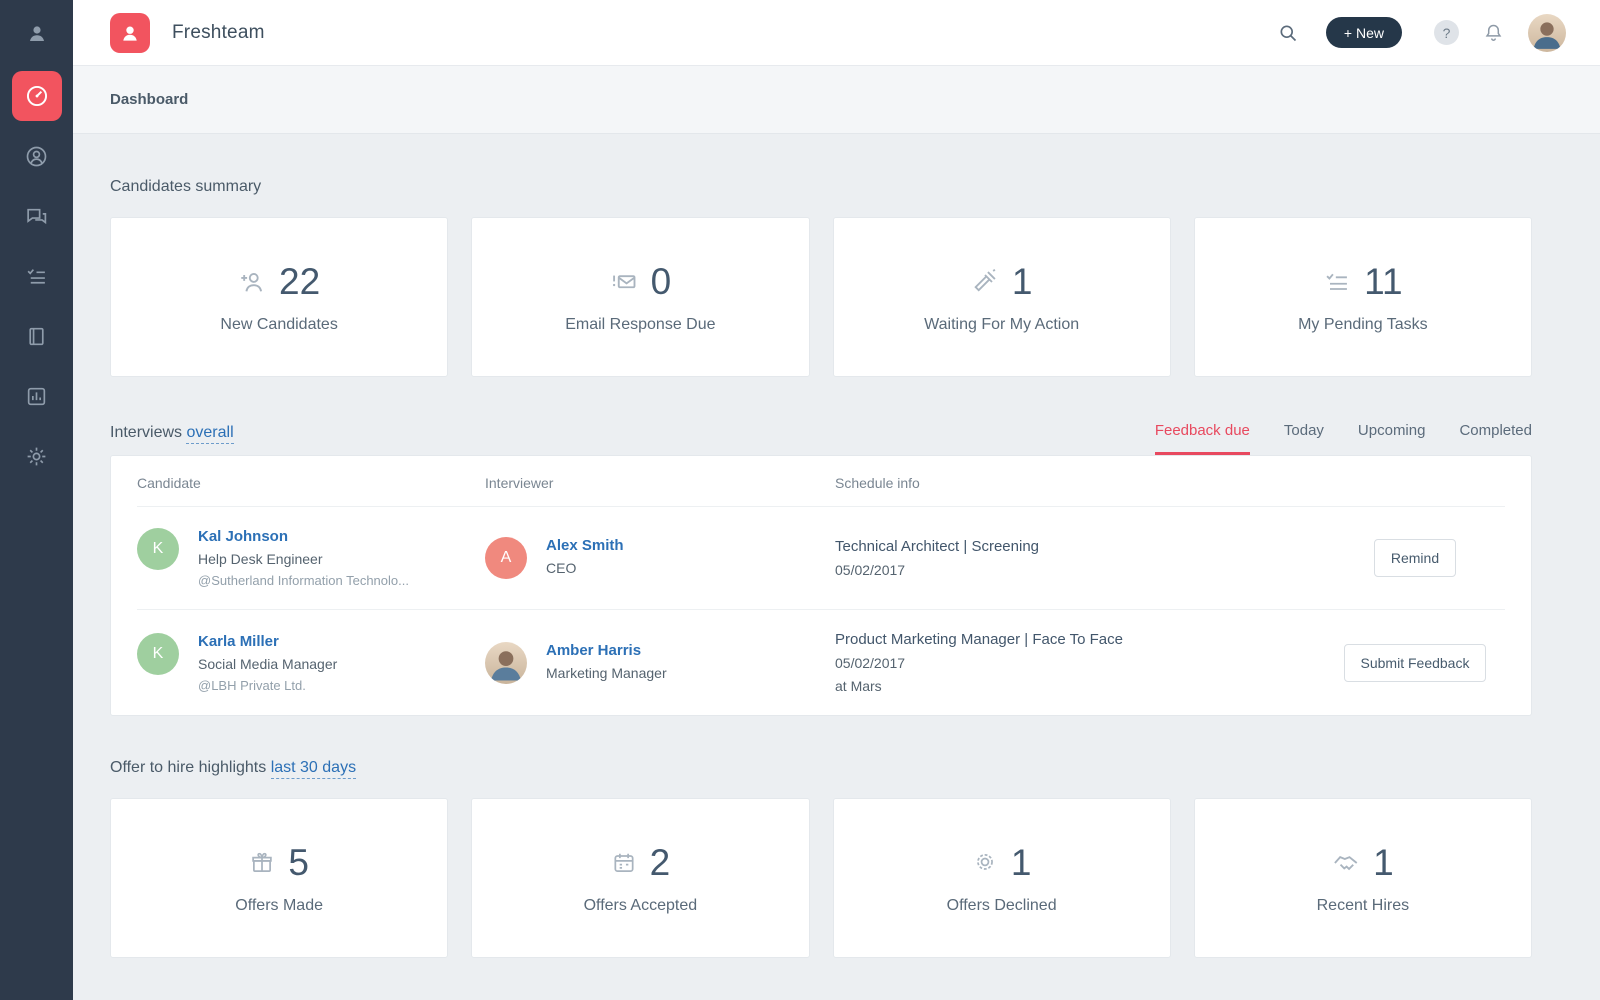 Image resolution: width=1600 pixels, height=1000 pixels. Describe the element at coordinates (877, 483) in the screenshot. I see `column-schedule-info: Schedule info` at that location.